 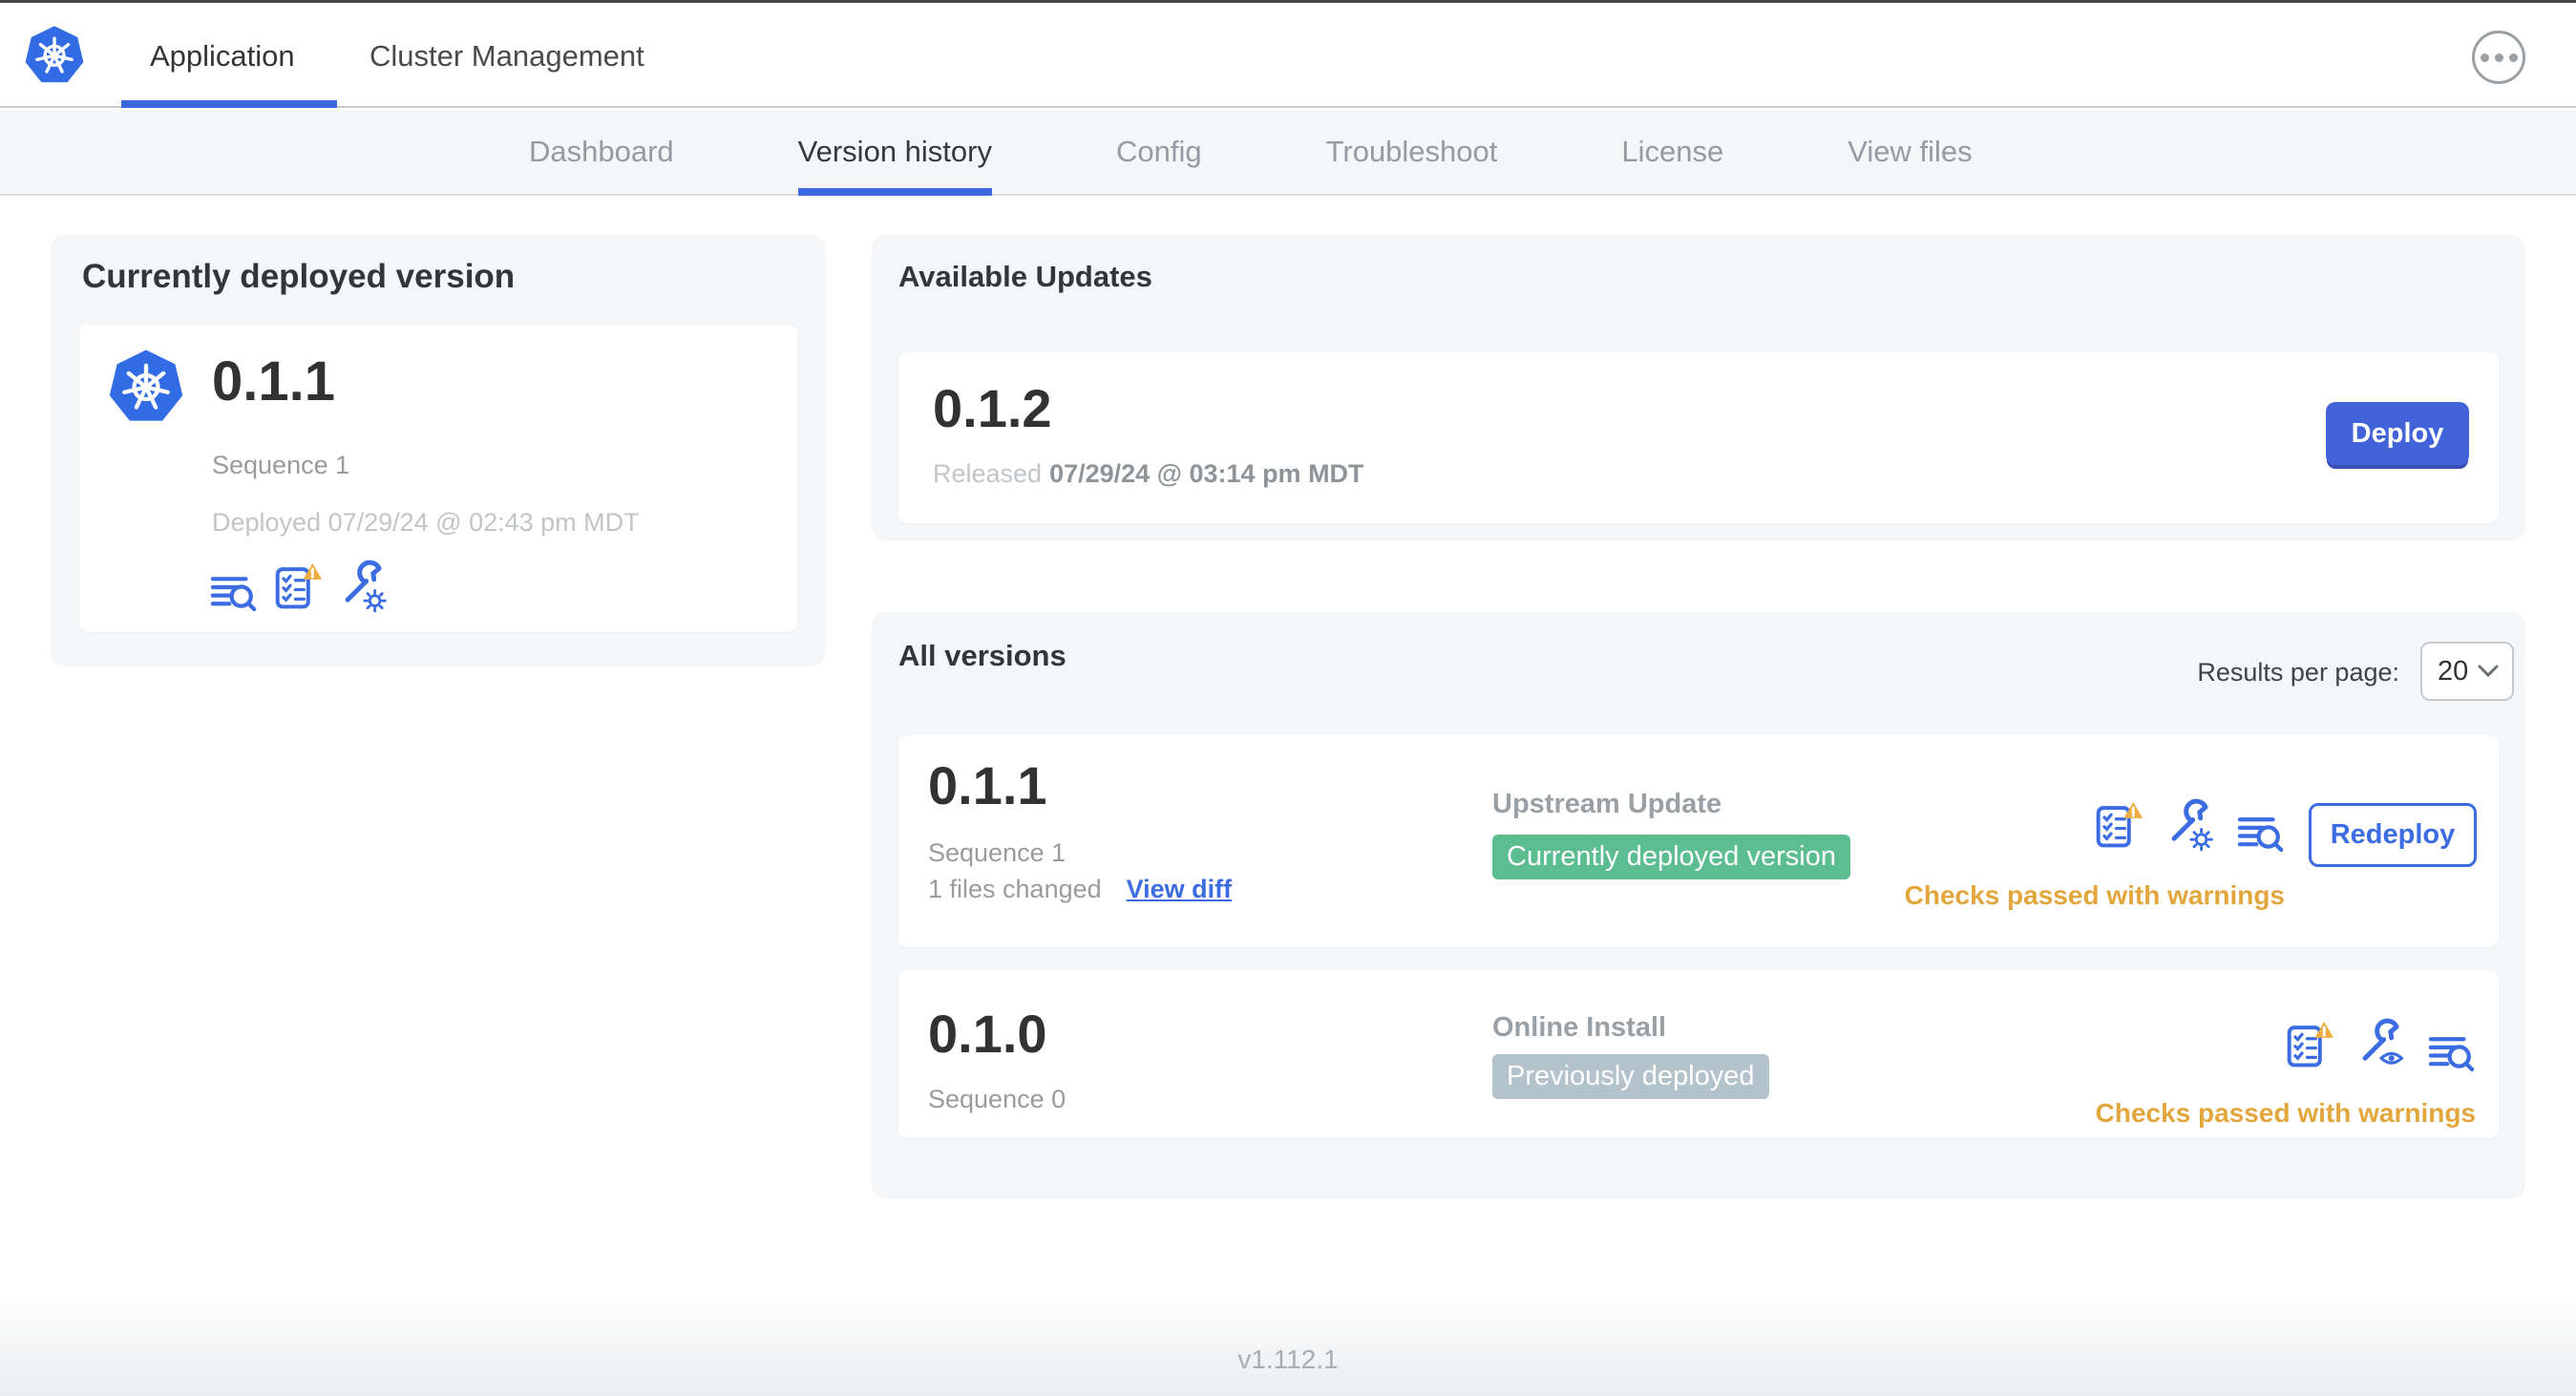 What do you see at coordinates (222, 56) in the screenshot?
I see `header-tab-application: Application` at bounding box center [222, 56].